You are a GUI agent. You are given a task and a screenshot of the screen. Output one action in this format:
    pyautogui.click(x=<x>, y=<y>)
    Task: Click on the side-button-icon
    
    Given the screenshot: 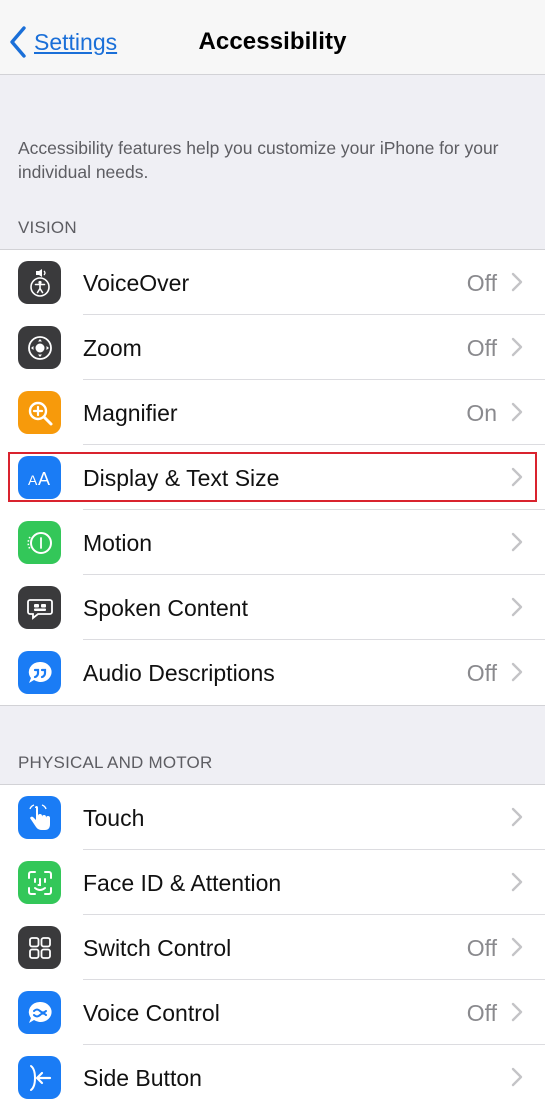 What is the action you would take?
    pyautogui.click(x=39, y=1077)
    